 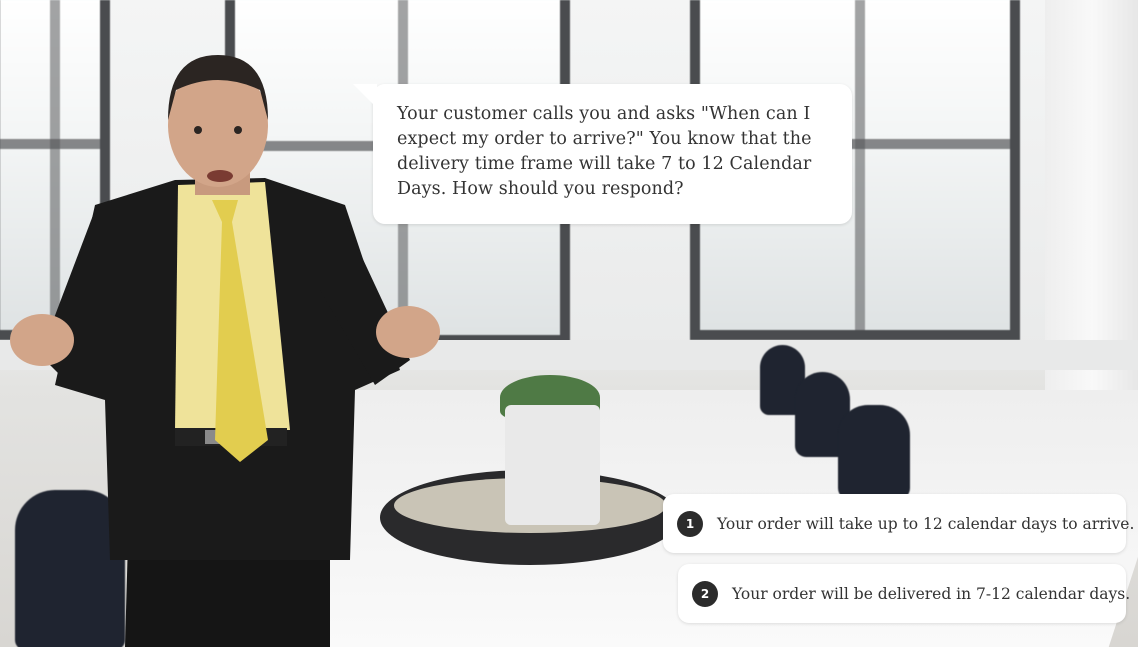 I want to click on option-number-badge: 1, so click(x=690, y=523).